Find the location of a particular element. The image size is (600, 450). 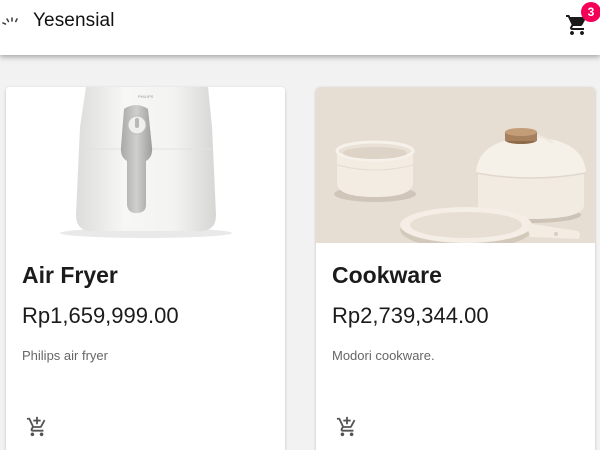

product-title: Air Fryer is located at coordinates (70, 275).